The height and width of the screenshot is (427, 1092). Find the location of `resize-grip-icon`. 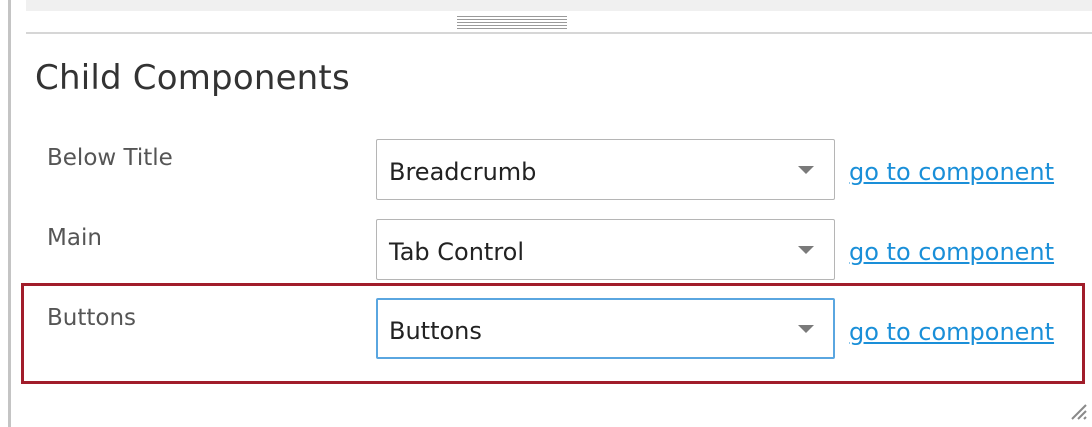

resize-grip-icon is located at coordinates (1077, 410).